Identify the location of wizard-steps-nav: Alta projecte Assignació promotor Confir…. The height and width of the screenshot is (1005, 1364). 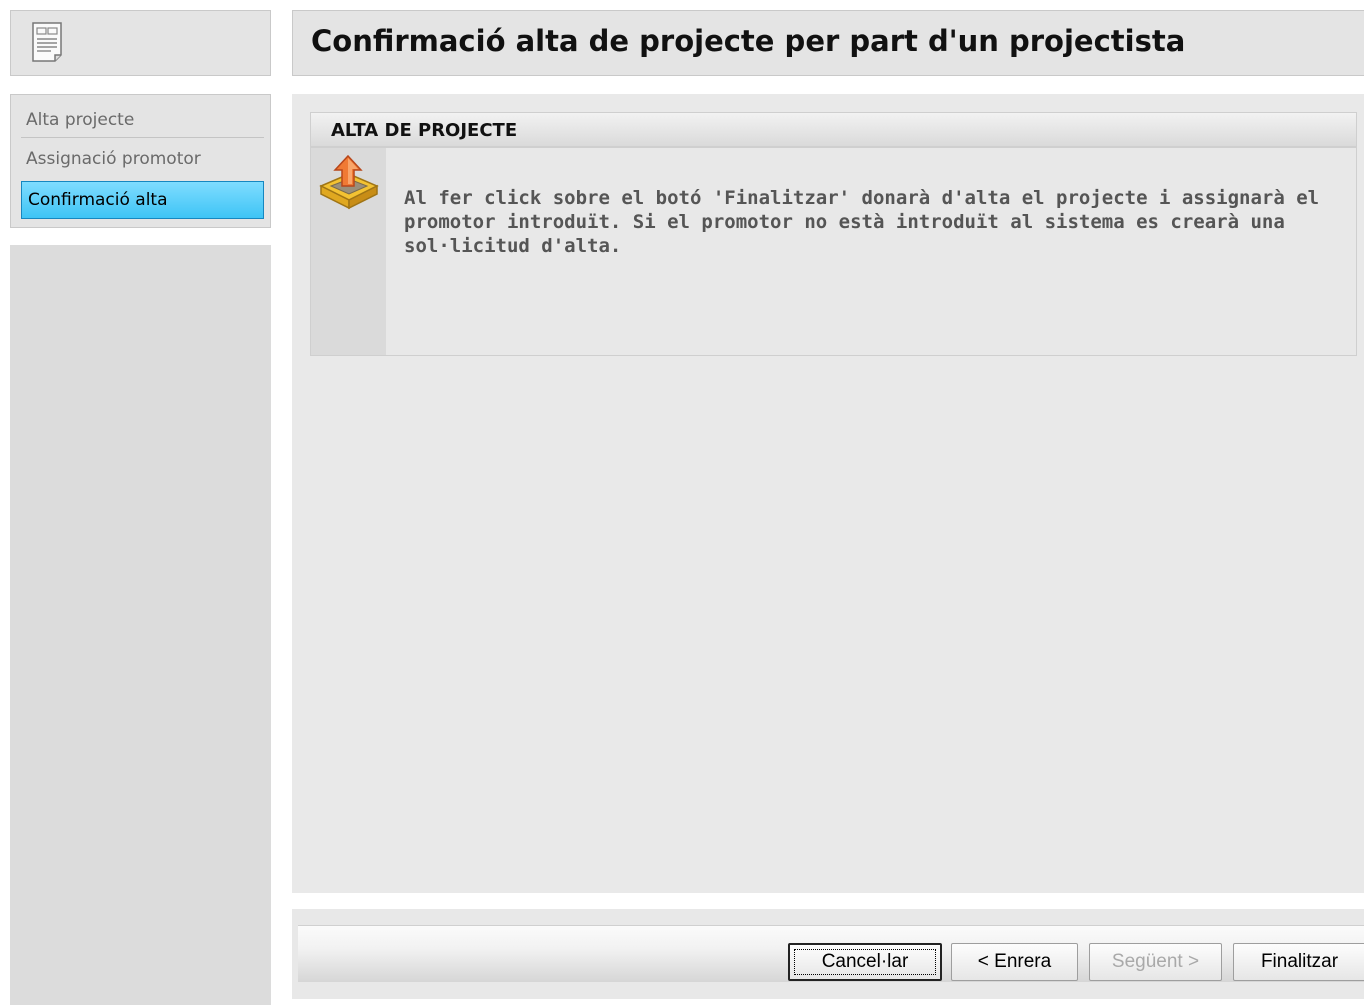
(140, 161).